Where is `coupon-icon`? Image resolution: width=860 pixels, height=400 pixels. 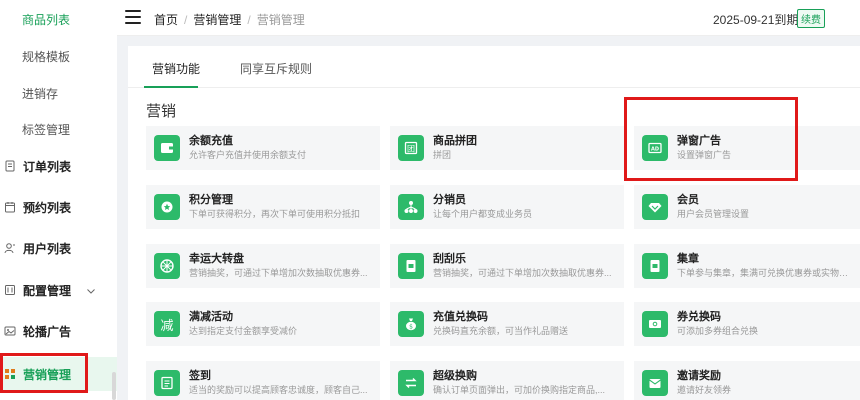
coupon-icon is located at coordinates (655, 324).